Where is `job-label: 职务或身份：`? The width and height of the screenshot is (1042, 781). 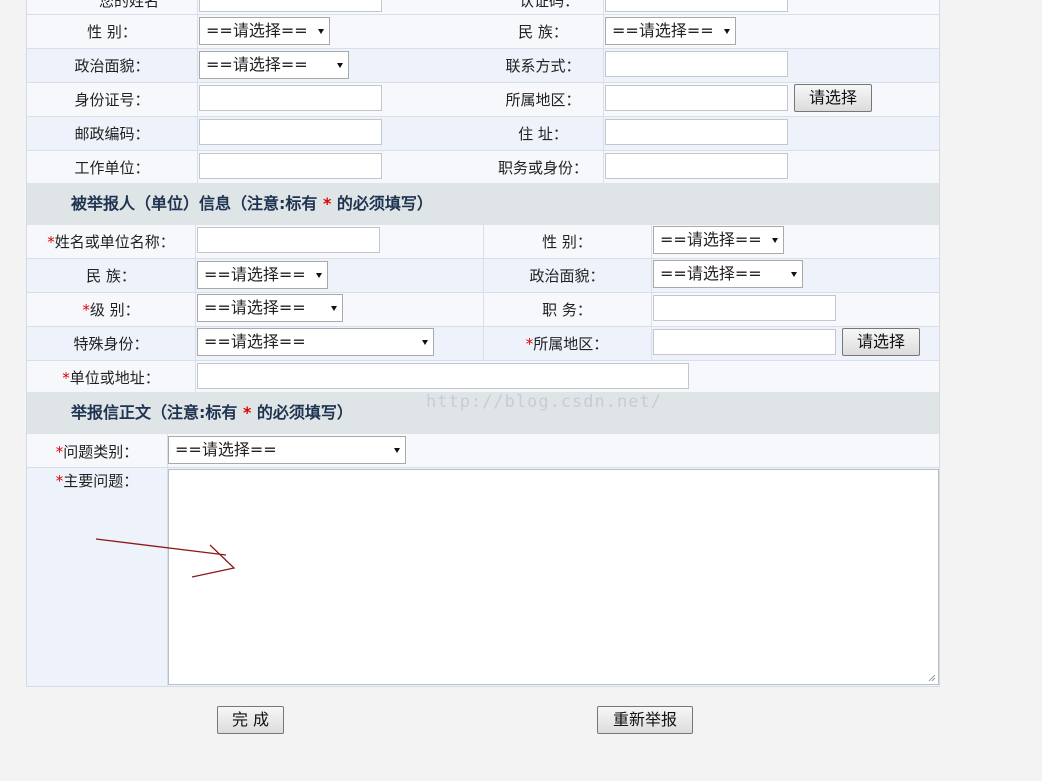
job-label: 职务或身份： is located at coordinates (542, 168).